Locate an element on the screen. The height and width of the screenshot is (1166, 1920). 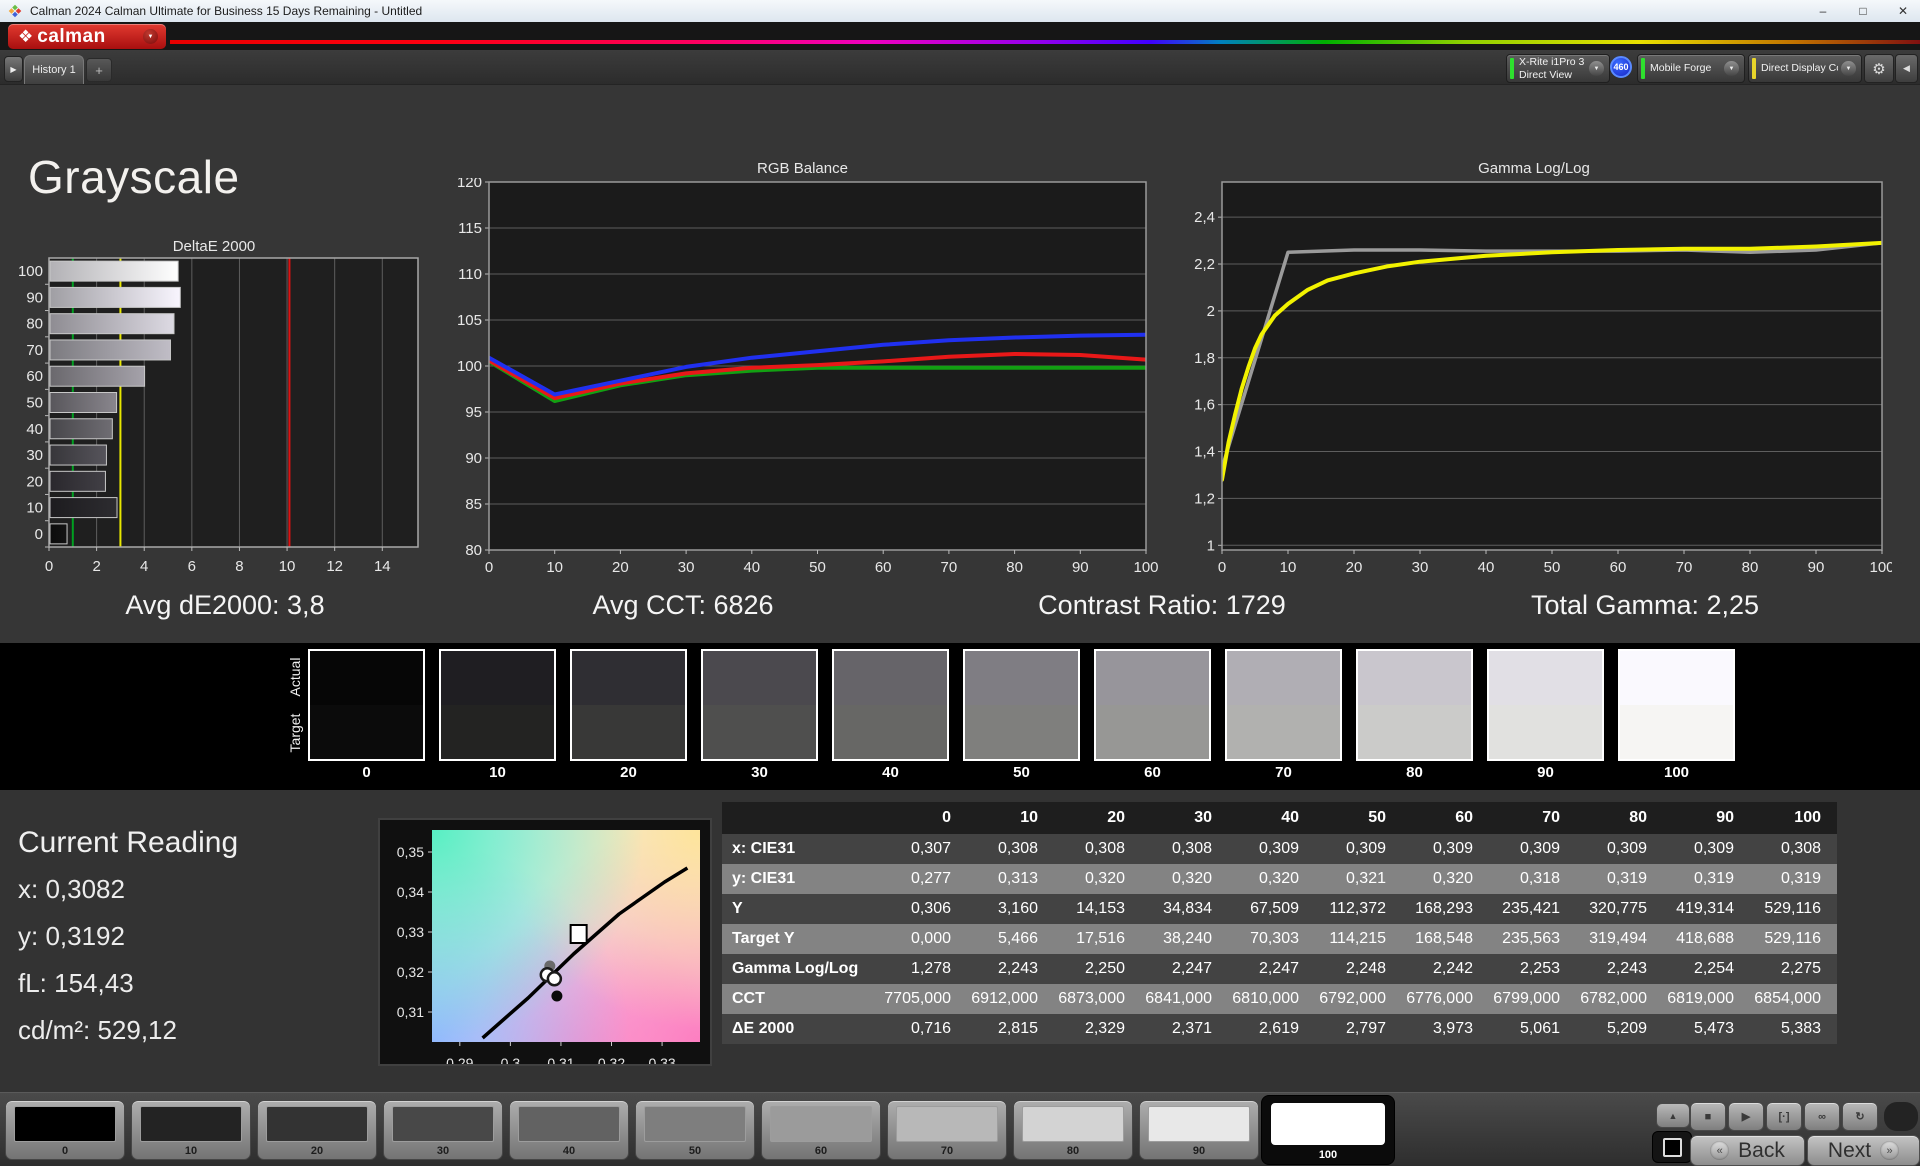
table-cell: 0,277 is located at coordinates (923, 879).